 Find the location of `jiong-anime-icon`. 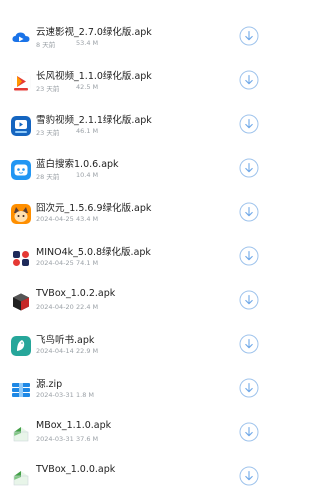

jiong-anime-icon is located at coordinates (21, 214).